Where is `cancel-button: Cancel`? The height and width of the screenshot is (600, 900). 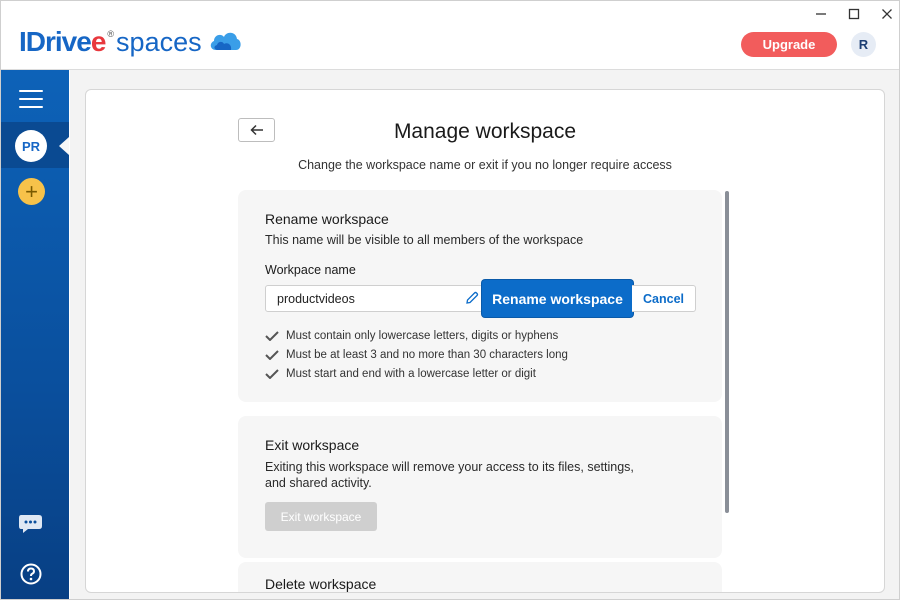
cancel-button: Cancel is located at coordinates (664, 298).